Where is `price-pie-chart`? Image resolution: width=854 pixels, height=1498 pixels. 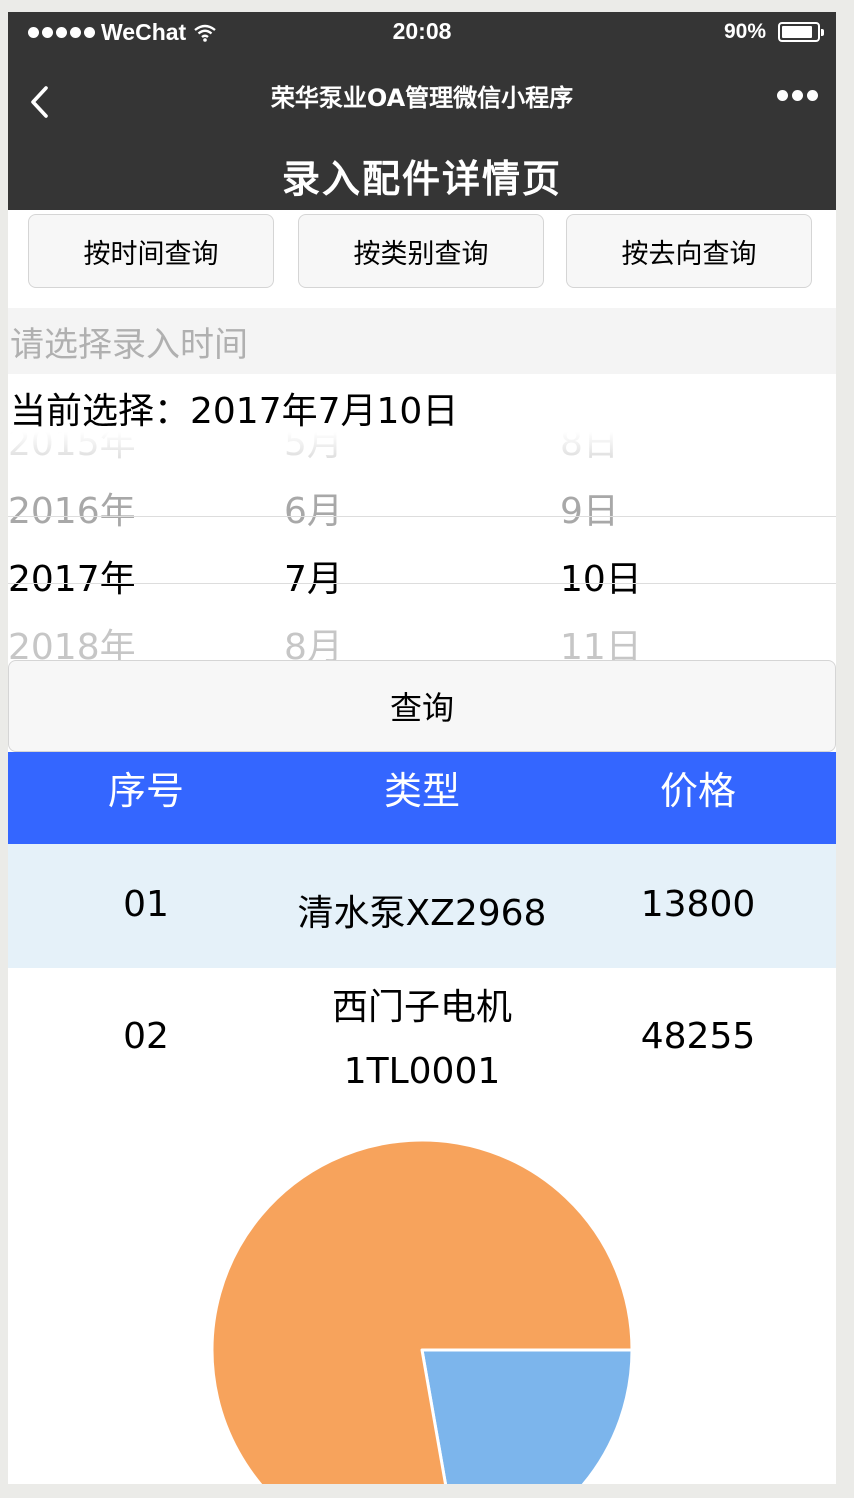 price-pie-chart is located at coordinates (422, 1311).